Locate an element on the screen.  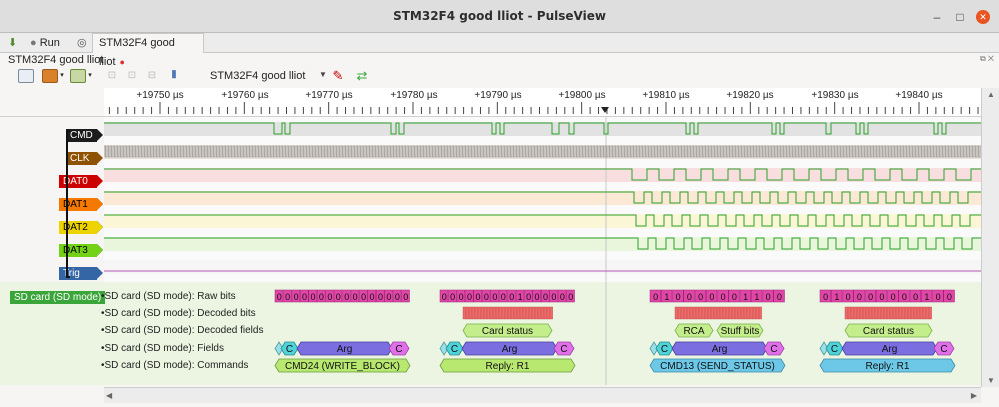
command-annotation-text: CMD13 (SEND_STATUS) is located at coordinates (717, 366).